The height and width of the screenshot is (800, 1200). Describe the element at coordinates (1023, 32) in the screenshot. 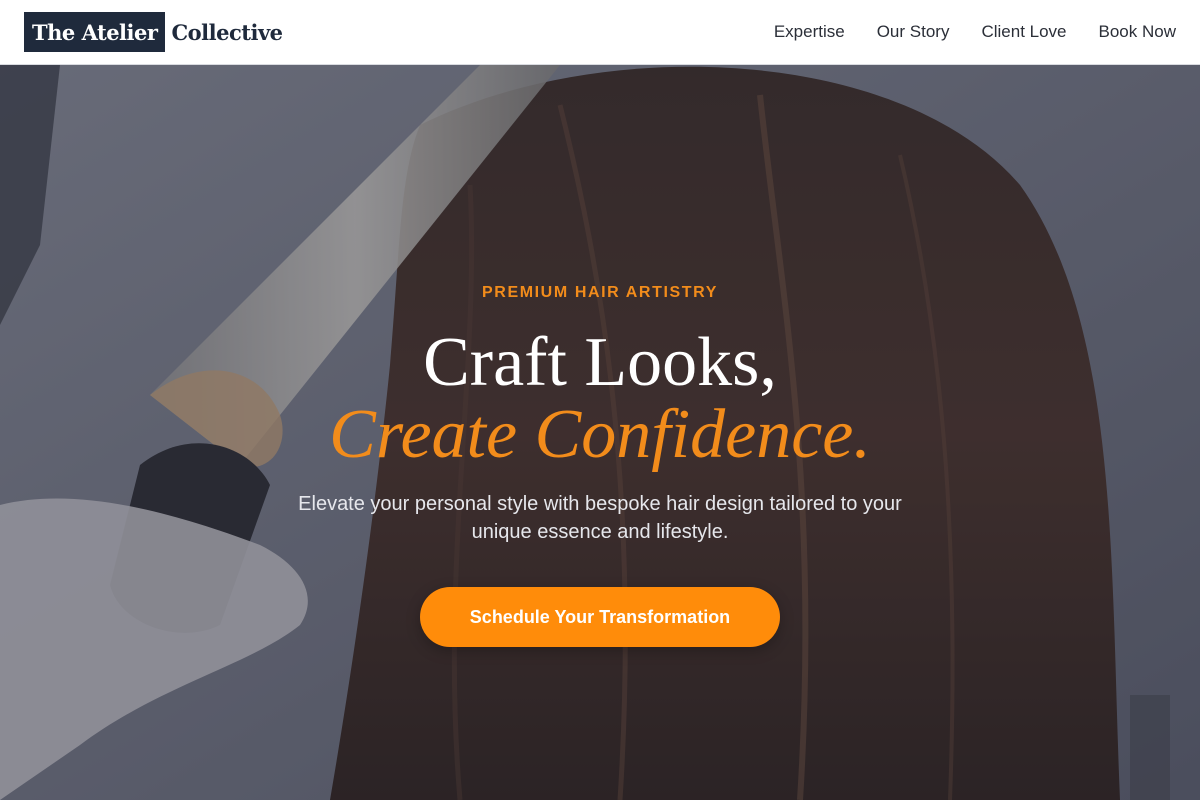

I see `nav-link-client-love: Client Love` at that location.